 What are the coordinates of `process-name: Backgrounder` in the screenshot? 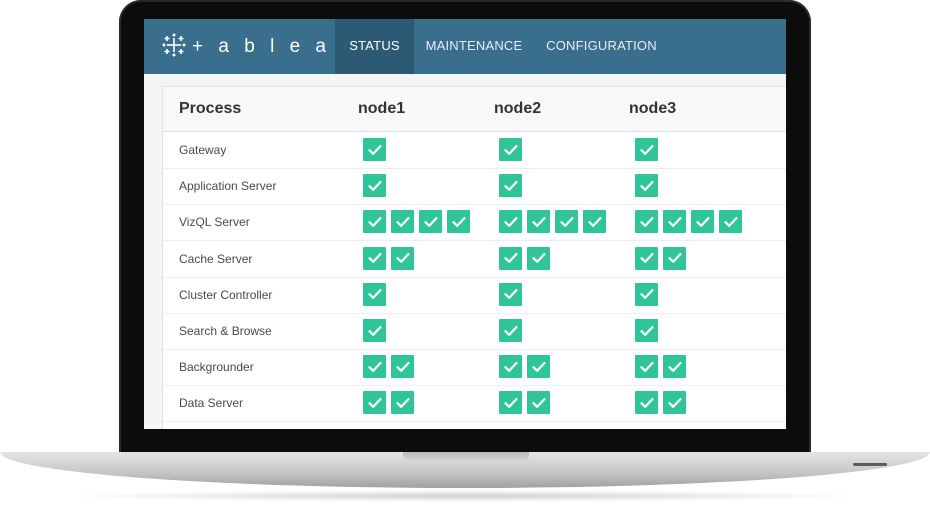 It's located at (216, 367).